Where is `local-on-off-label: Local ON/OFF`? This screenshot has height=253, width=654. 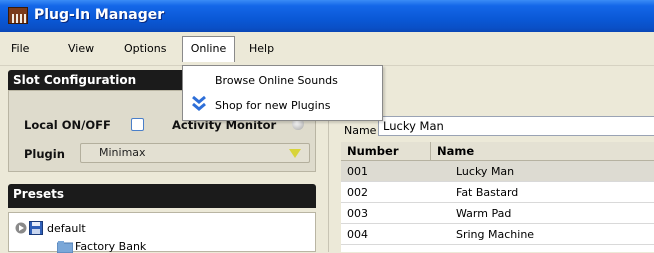
local-on-off-label: Local ON/OFF is located at coordinates (67, 125).